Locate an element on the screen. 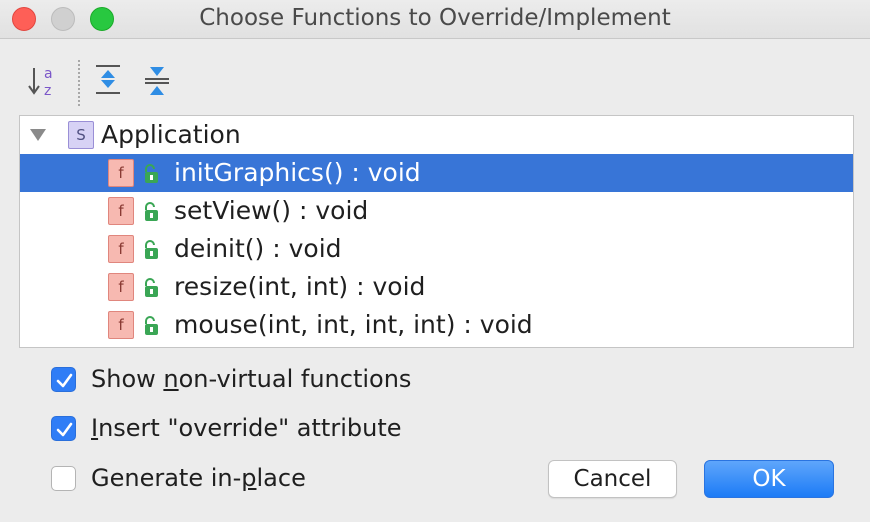 This screenshot has height=522, width=870. tree-item-deinit: f deinit() : void is located at coordinates (436, 249).